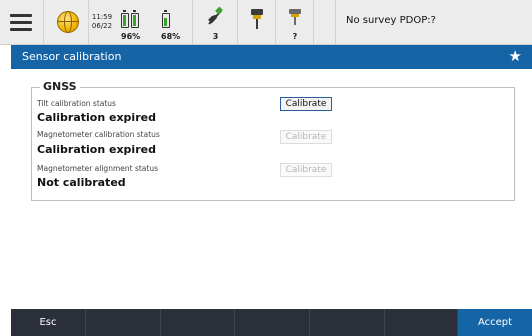  I want to click on clock: 11:59 06/22, so click(101, 22).